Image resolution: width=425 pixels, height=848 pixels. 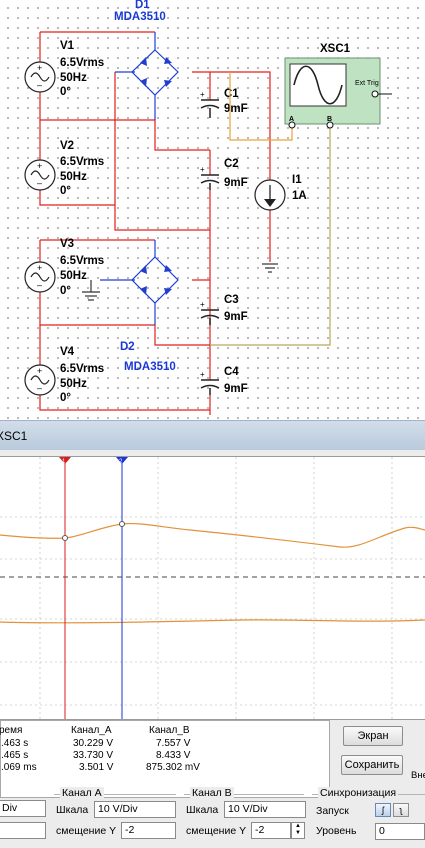 I want to click on c2-name: C2, so click(x=231, y=164).